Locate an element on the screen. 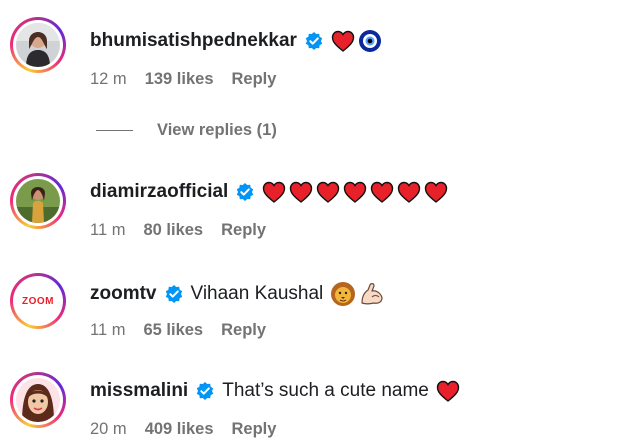  comment-text: Vihaan Kaushal is located at coordinates (257, 293).